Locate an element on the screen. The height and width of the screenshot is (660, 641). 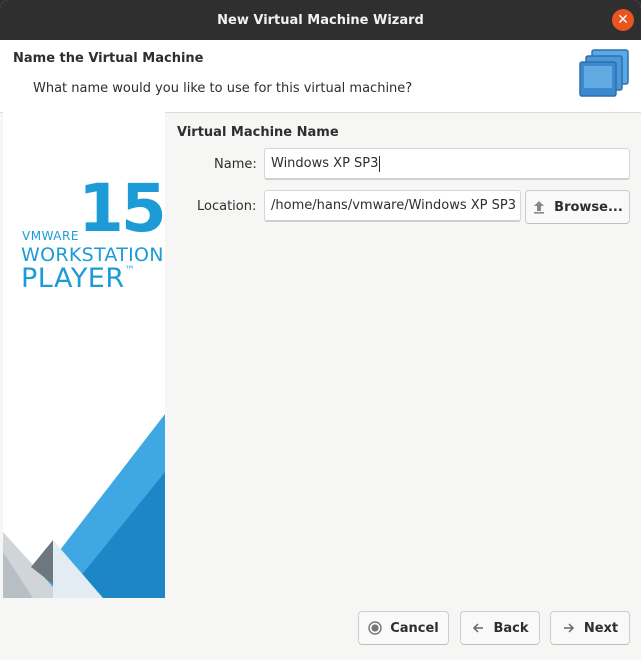
vm-name-input: Windows XP SP3 is located at coordinates (447, 164).